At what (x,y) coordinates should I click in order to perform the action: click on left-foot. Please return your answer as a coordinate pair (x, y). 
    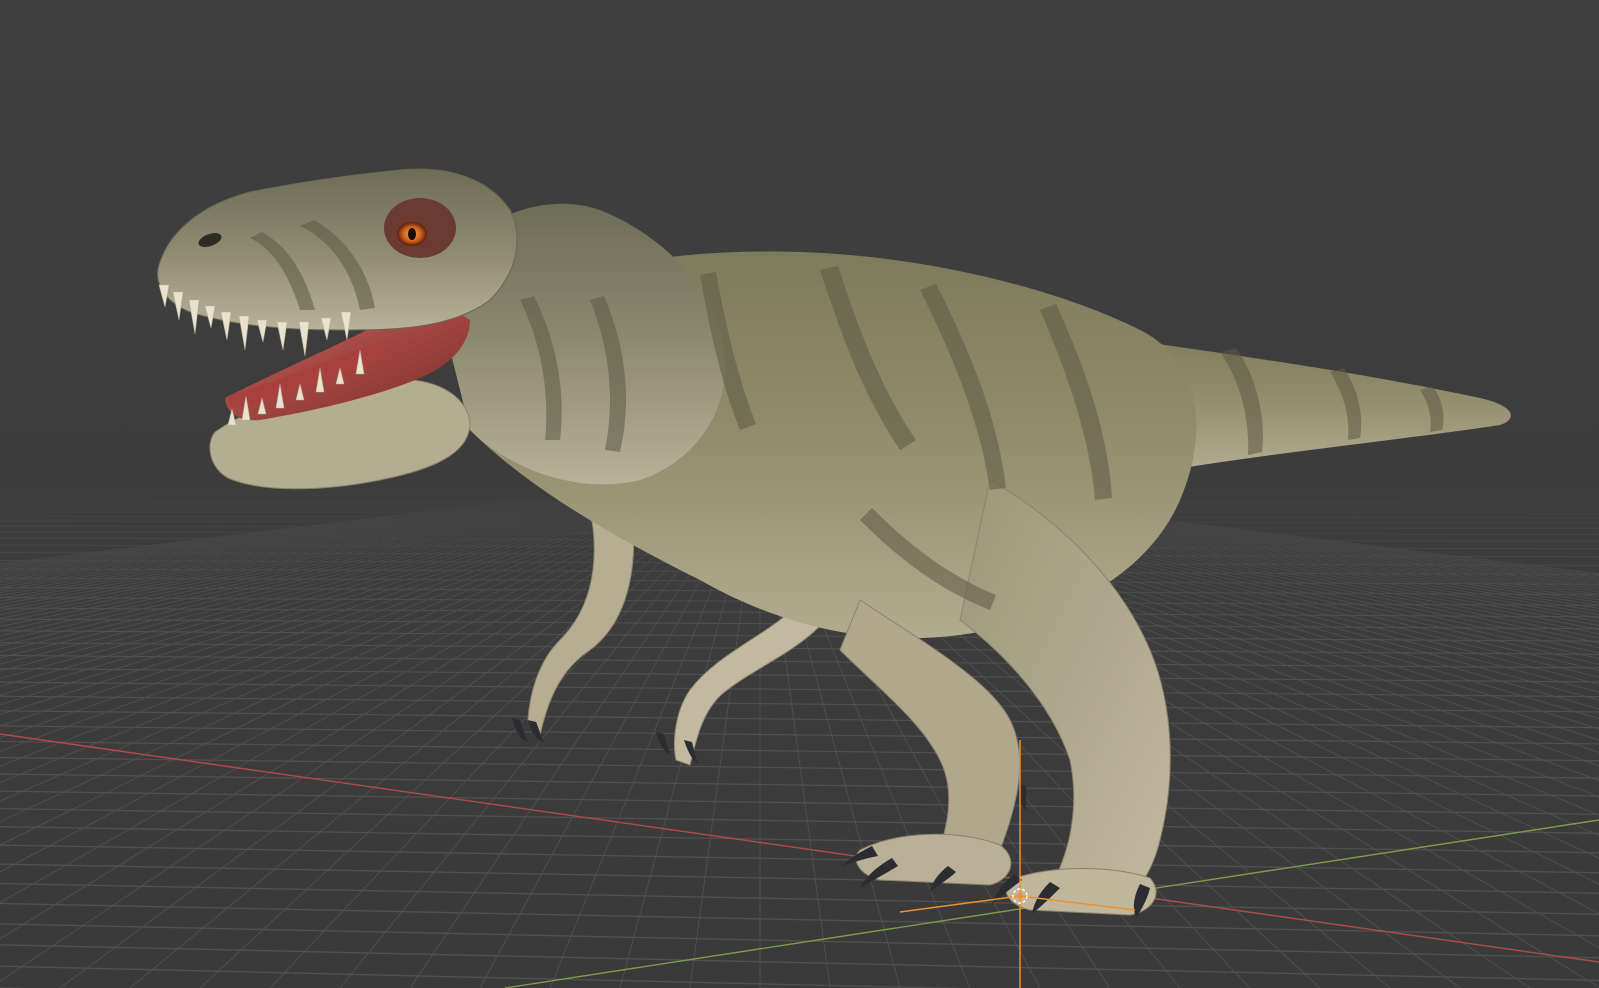
    Looking at the image, I should click on (933, 859).